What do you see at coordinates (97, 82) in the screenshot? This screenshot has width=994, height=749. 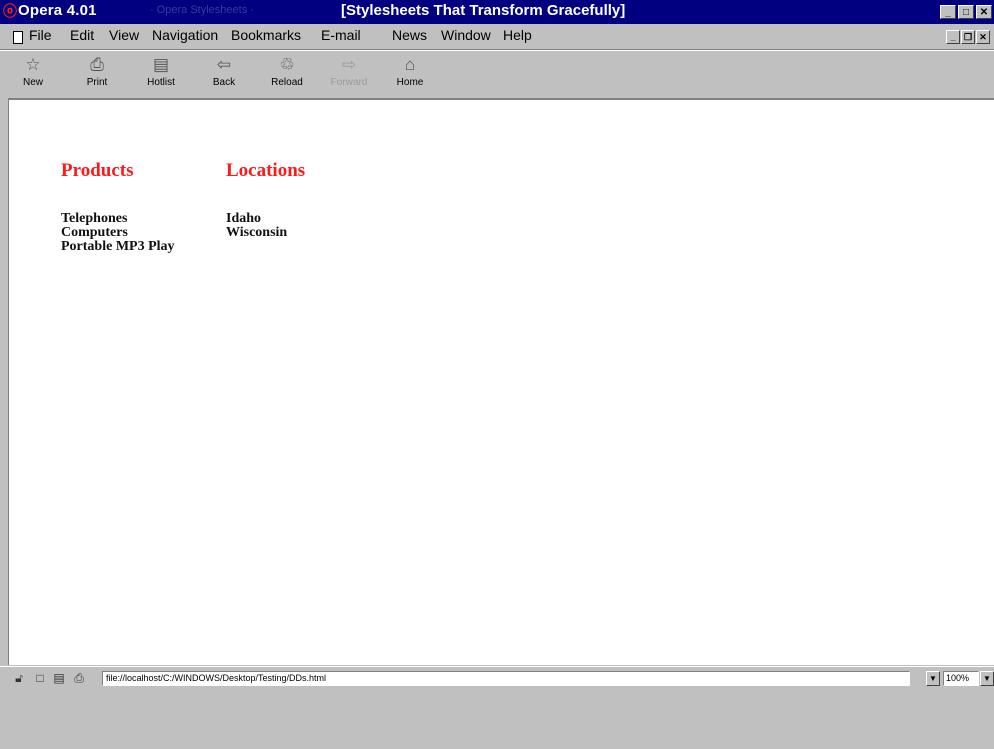 I see `print-label: Print` at bounding box center [97, 82].